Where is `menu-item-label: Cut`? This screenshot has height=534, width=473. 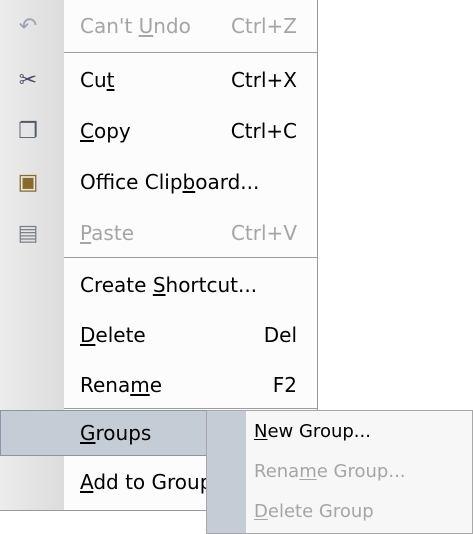 menu-item-label: Cut is located at coordinates (97, 80).